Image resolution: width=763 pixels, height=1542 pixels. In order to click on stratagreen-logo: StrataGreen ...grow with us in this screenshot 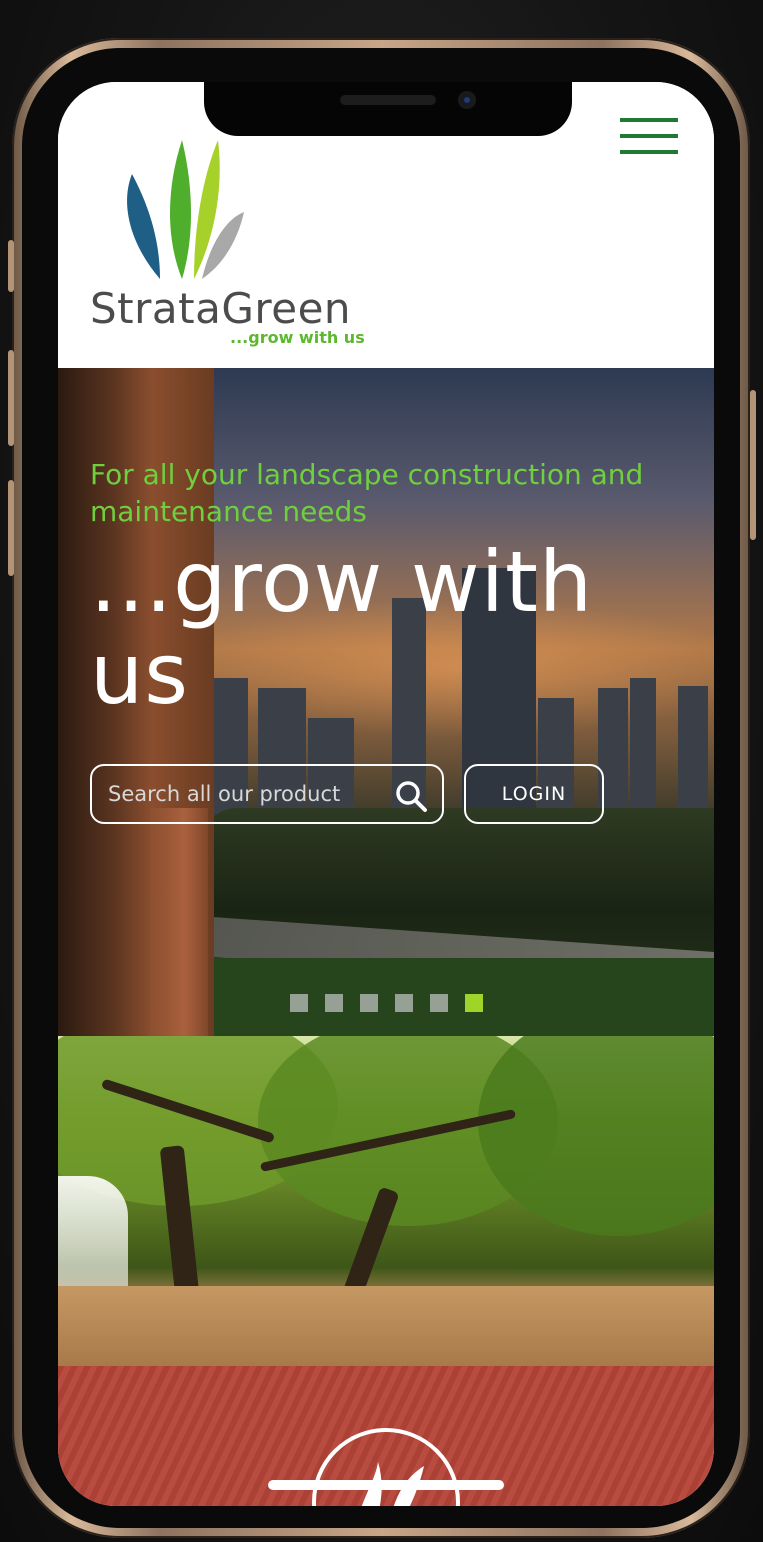, I will do `click(230, 241)`.